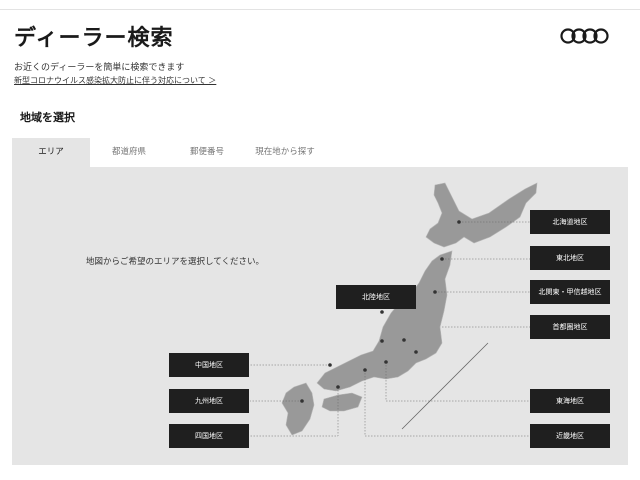 The image size is (640, 480). What do you see at coordinates (285, 152) in the screenshot?
I see `tab-current-location: 現在地から探す` at bounding box center [285, 152].